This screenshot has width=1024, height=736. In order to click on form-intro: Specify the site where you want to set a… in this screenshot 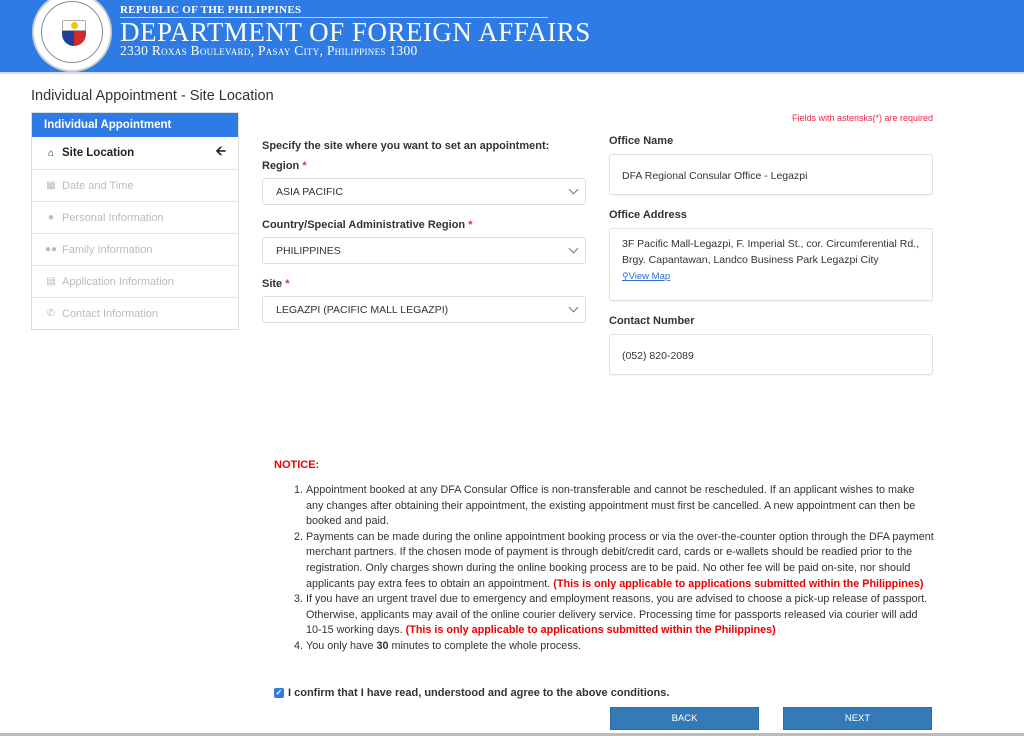, I will do `click(406, 146)`.